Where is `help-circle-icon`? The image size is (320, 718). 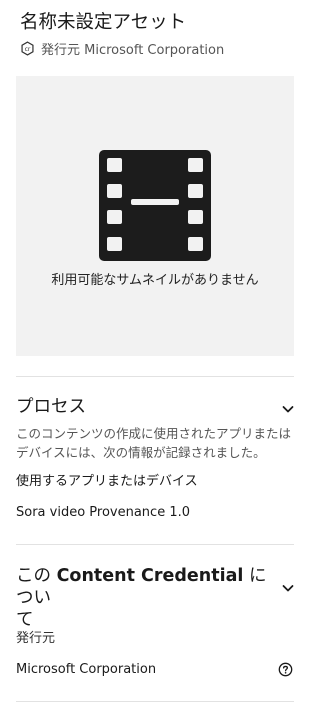 help-circle-icon is located at coordinates (285, 669).